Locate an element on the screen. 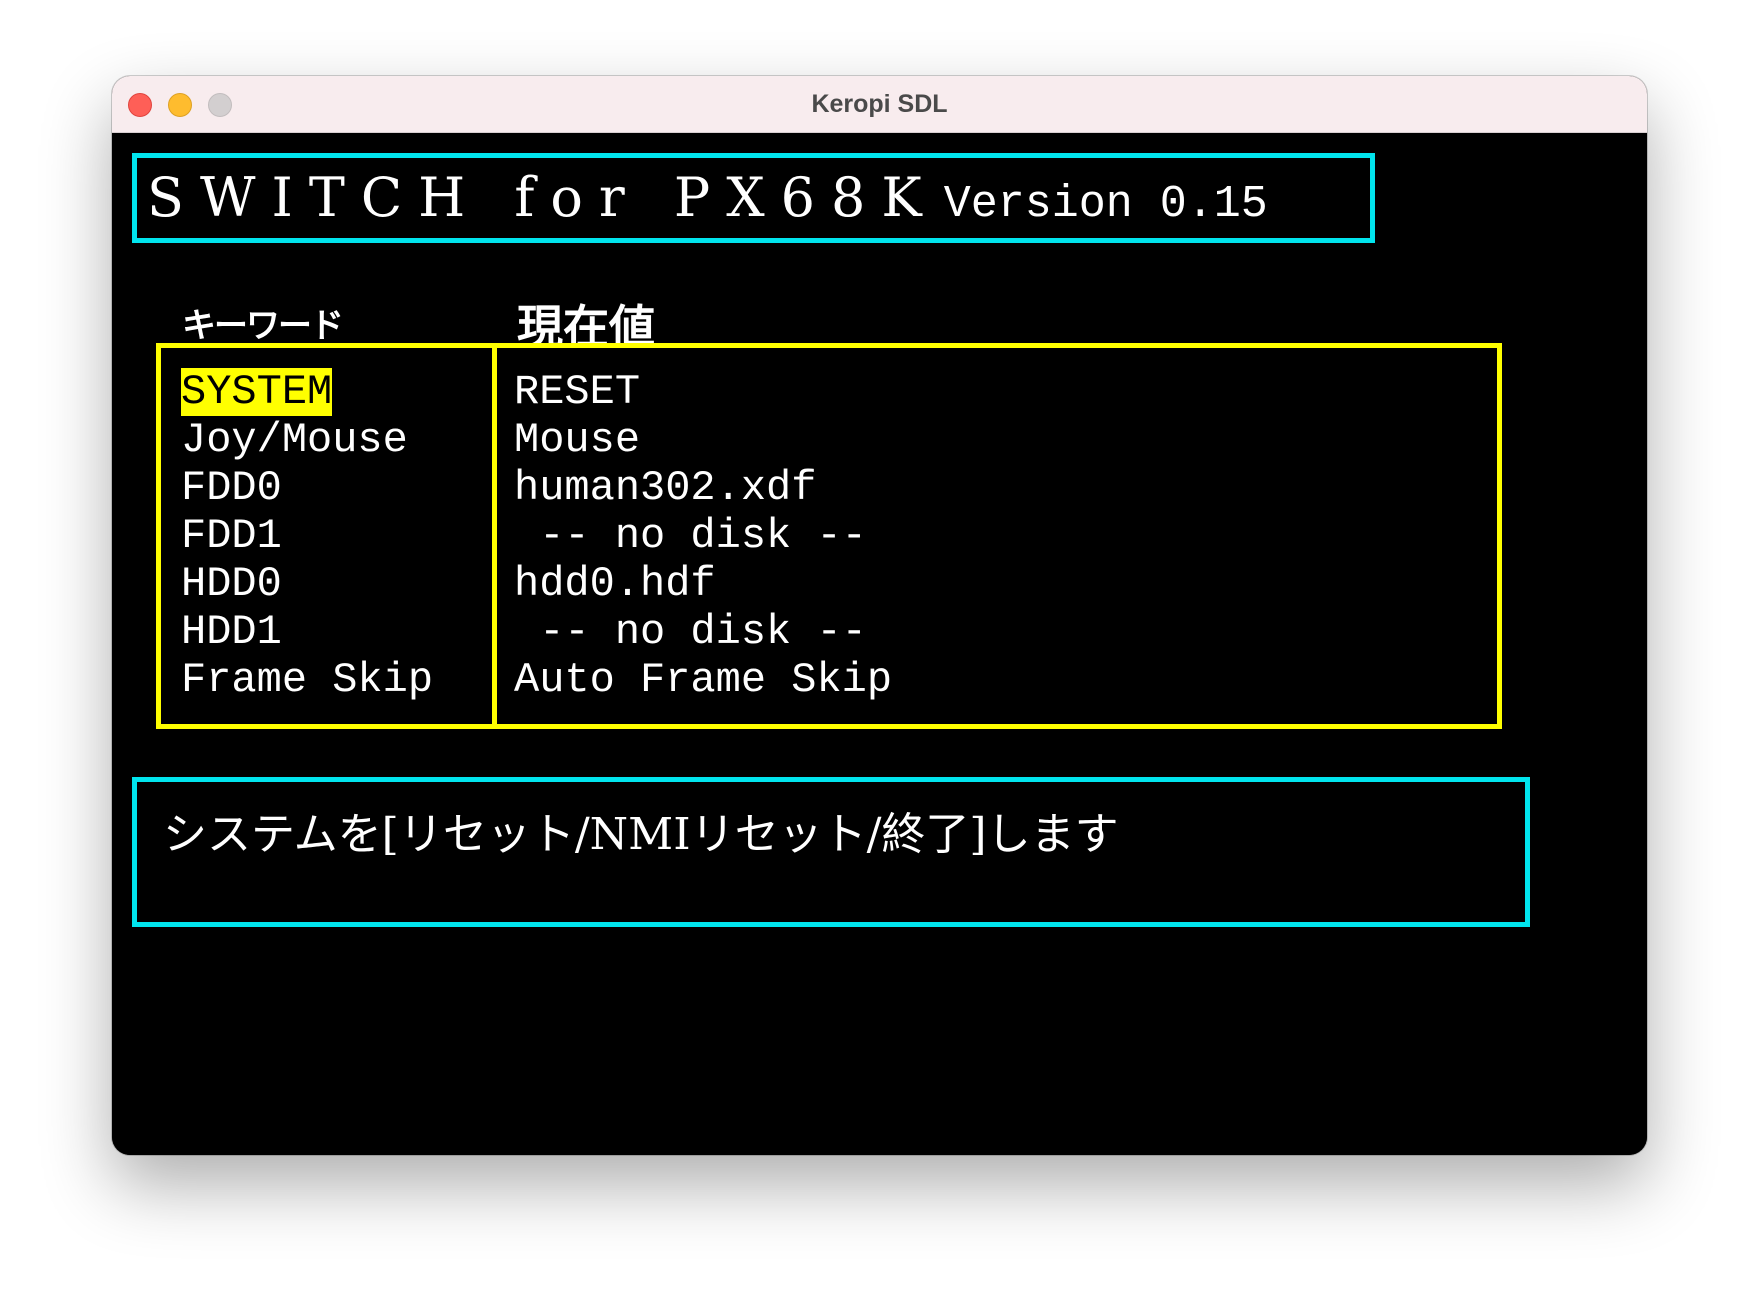 This screenshot has width=1760, height=1304. header-title-version: Version 0.15 is located at coordinates (1105, 204).